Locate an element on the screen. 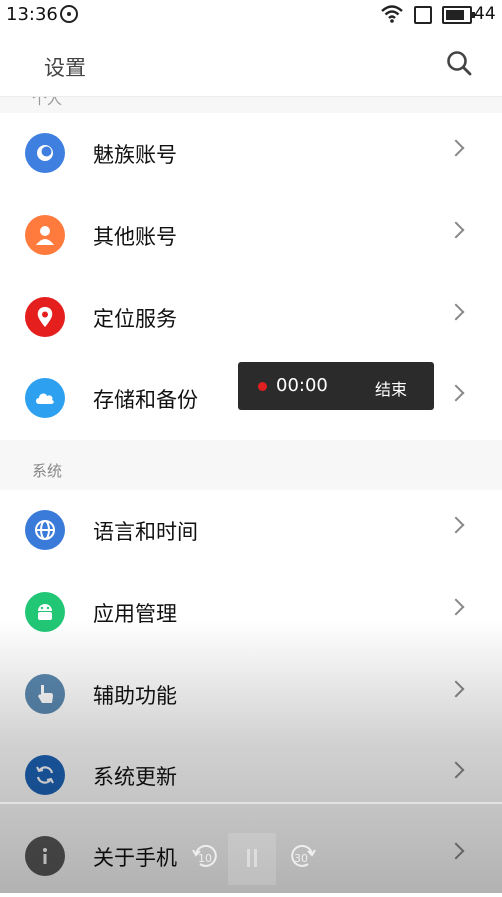 This screenshot has width=502, height=897. rewind-seconds: 10 is located at coordinates (205, 858).